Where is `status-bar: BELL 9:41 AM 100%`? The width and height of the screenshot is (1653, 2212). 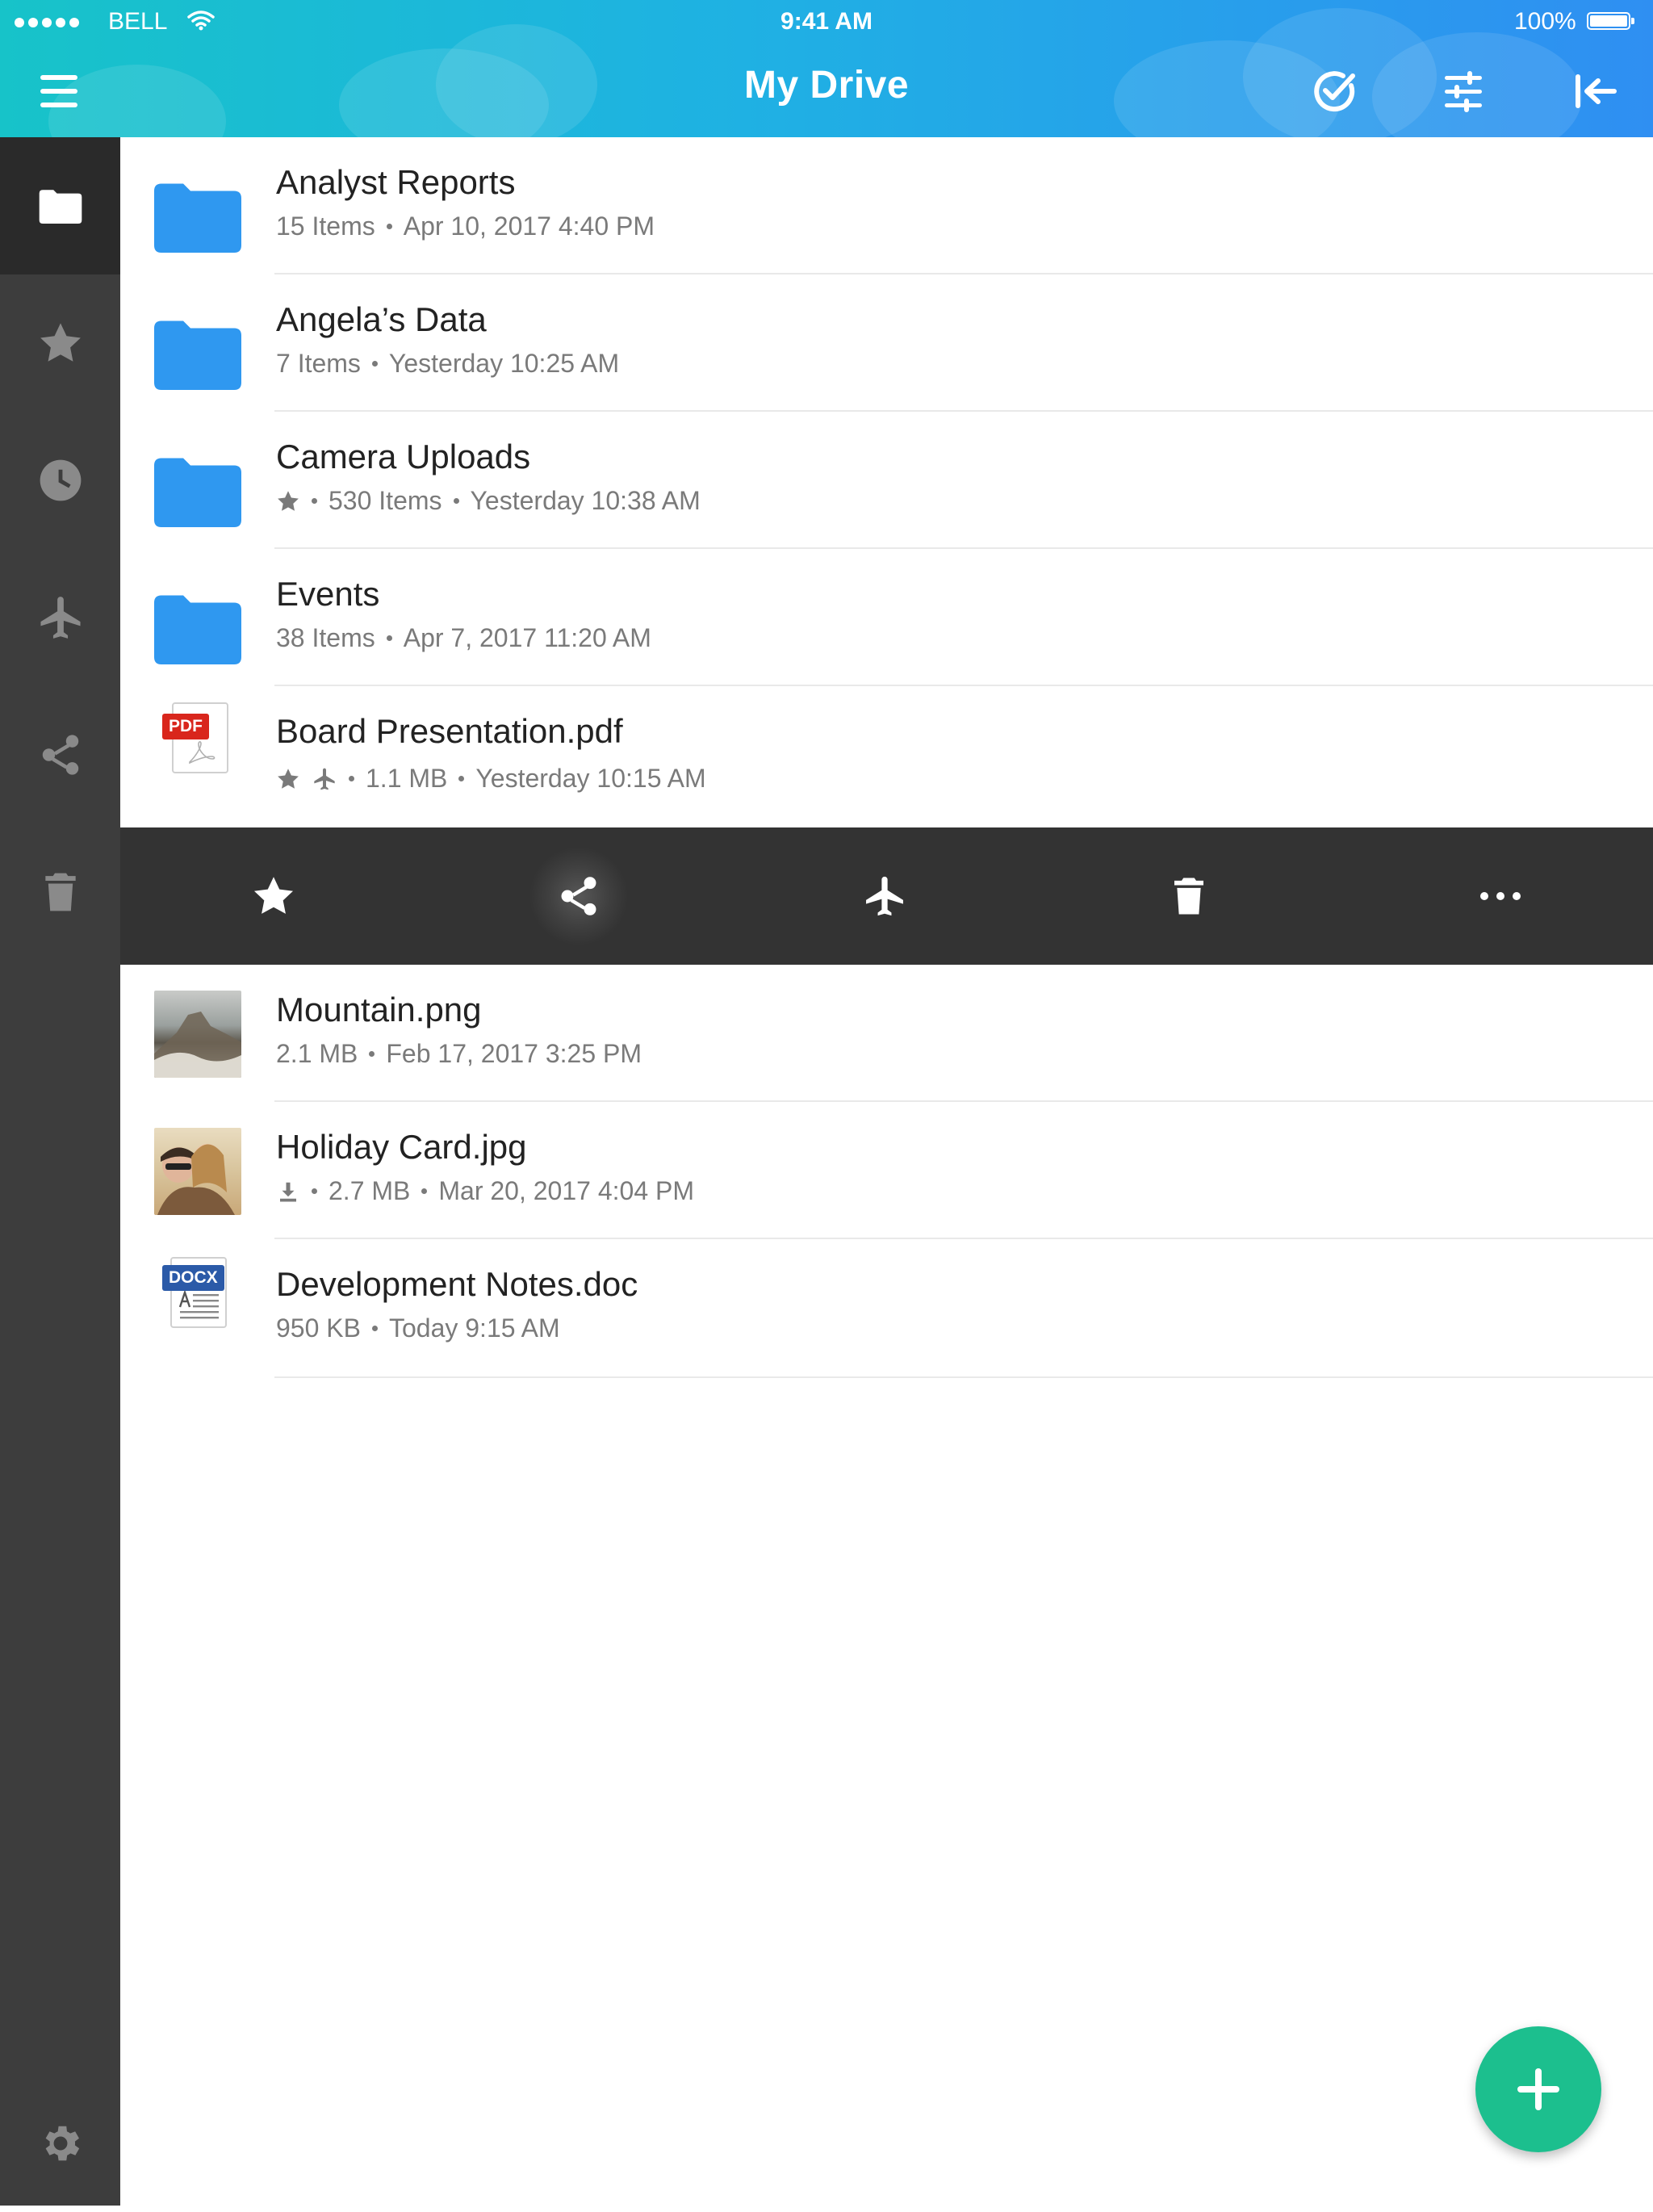
status-bar: BELL 9:41 AM 100% is located at coordinates (826, 22).